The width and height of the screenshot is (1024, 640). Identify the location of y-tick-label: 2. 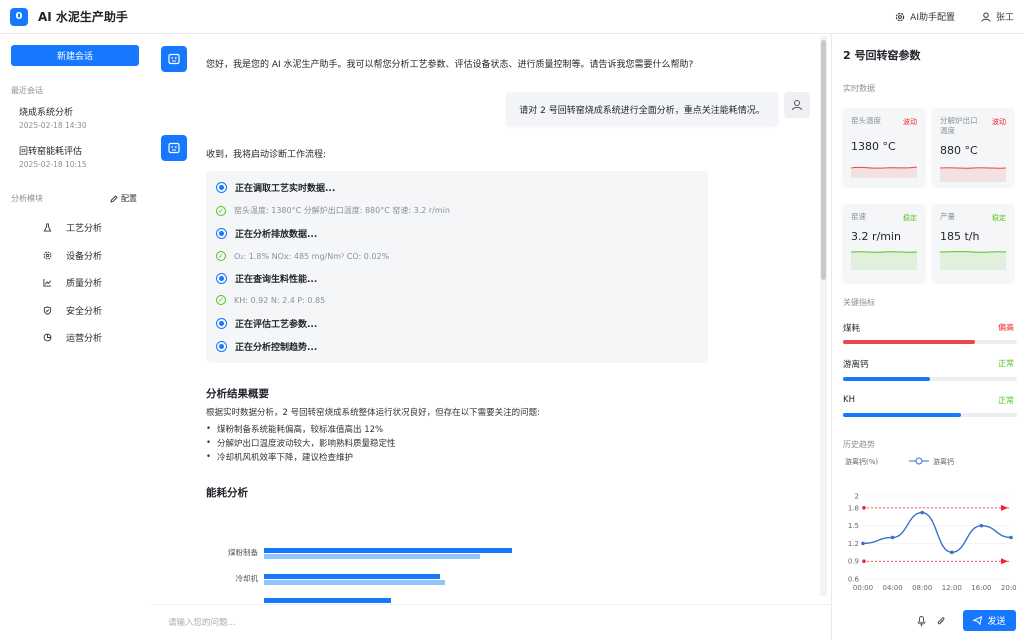
(857, 497).